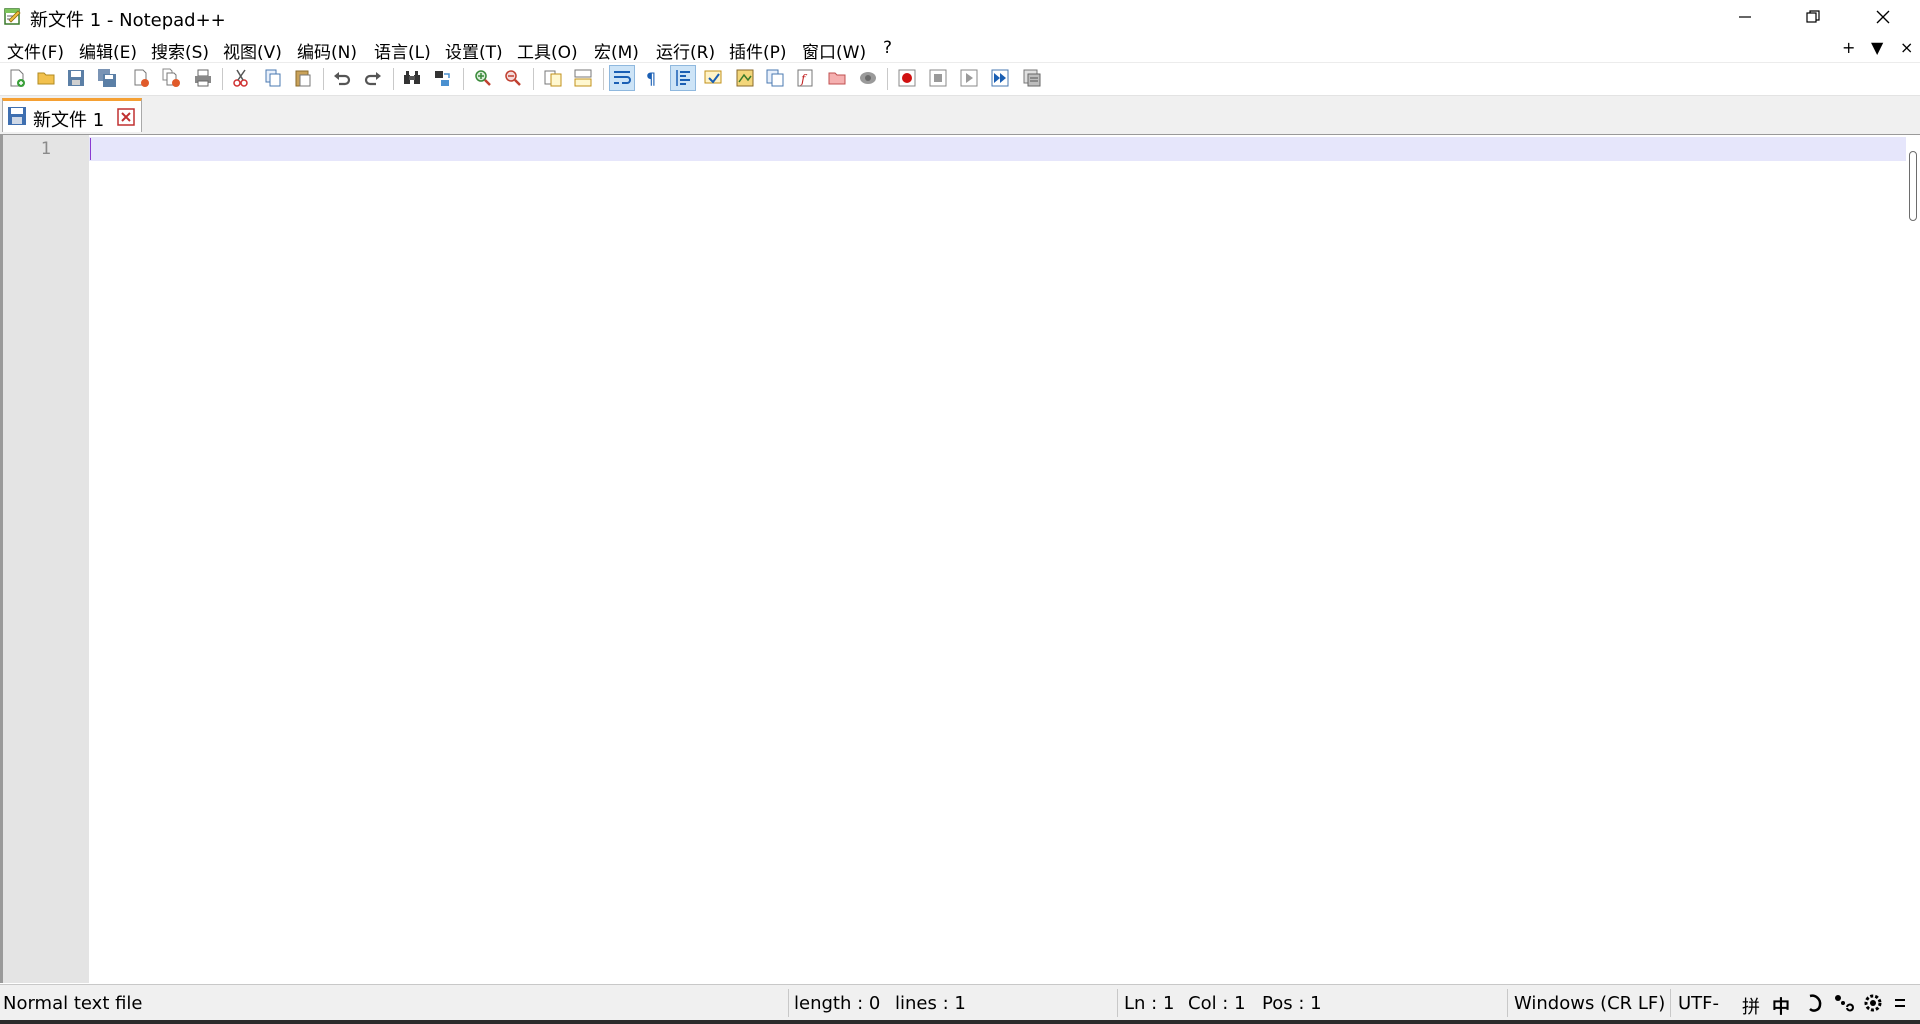 This screenshot has width=1920, height=1024. Describe the element at coordinates (616, 50) in the screenshot. I see `menu-macro: 宏(M)` at that location.